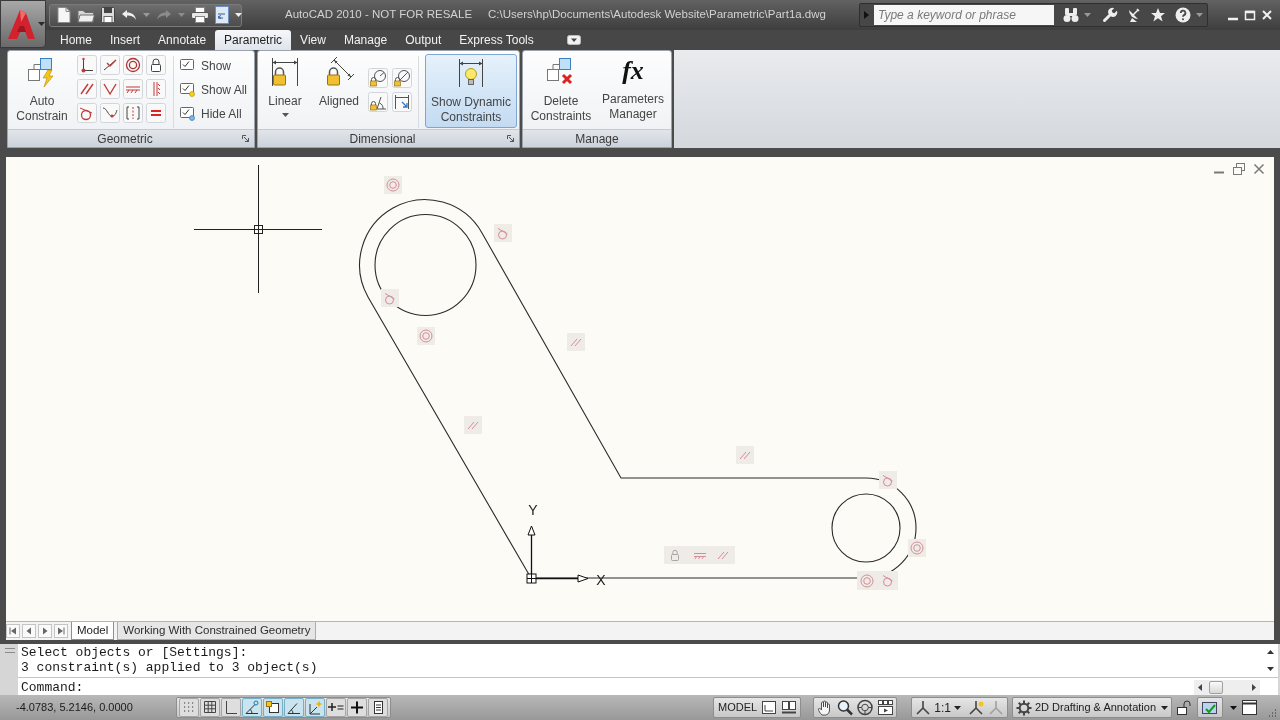  What do you see at coordinates (769, 707) in the screenshot?
I see `layout-sheet-icon` at bounding box center [769, 707].